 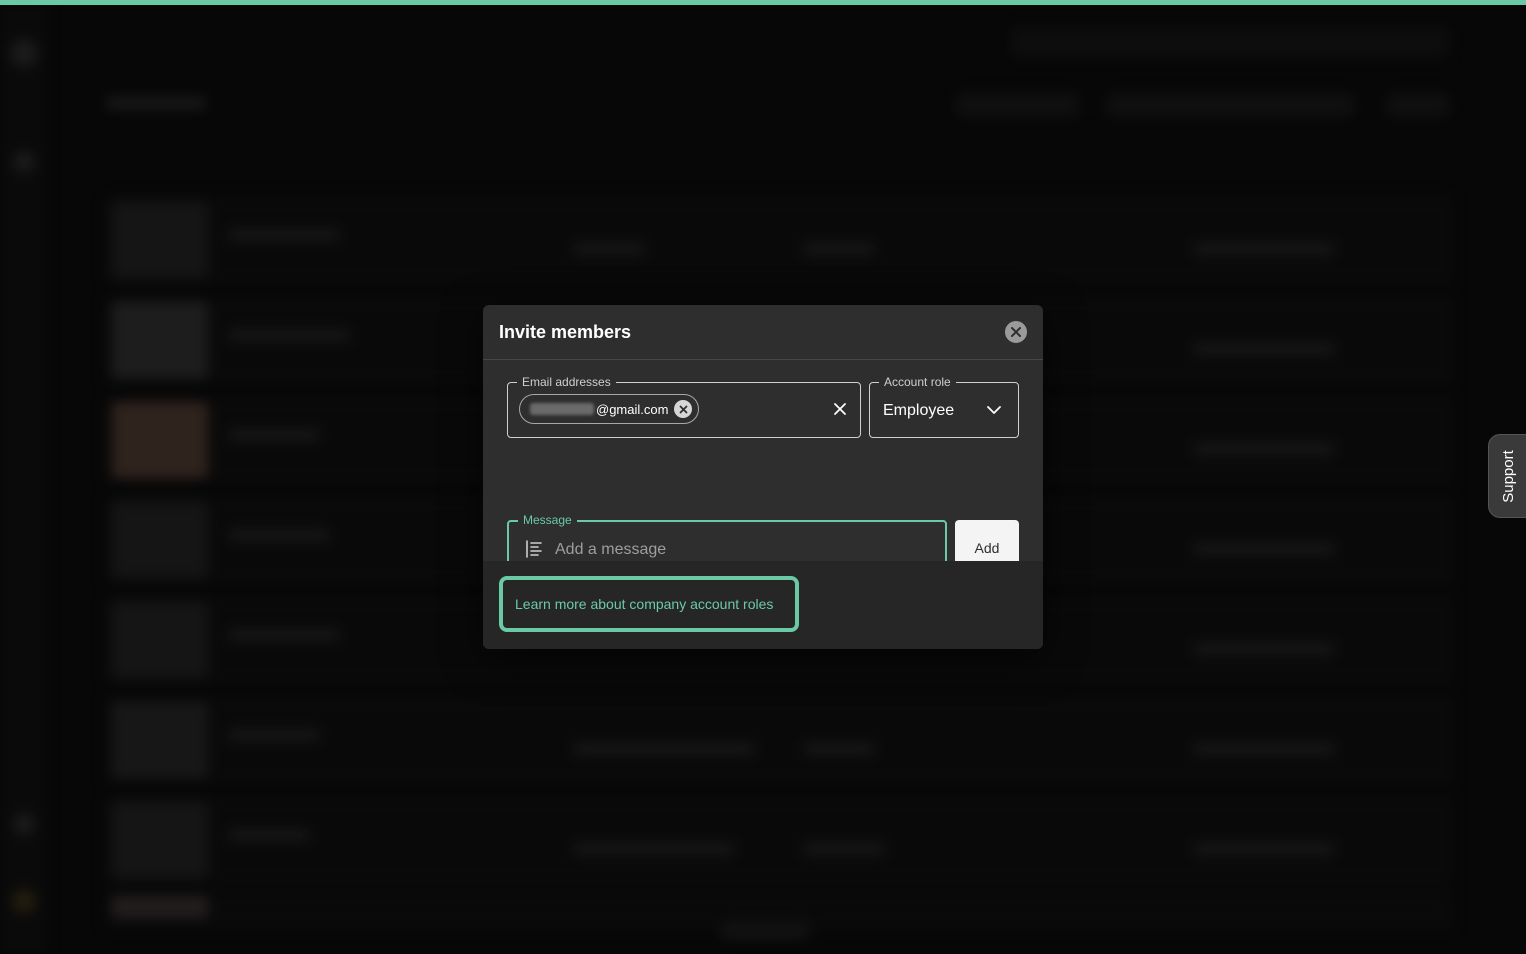 What do you see at coordinates (632, 409) in the screenshot?
I see `email-chip-text: @gmail.com` at bounding box center [632, 409].